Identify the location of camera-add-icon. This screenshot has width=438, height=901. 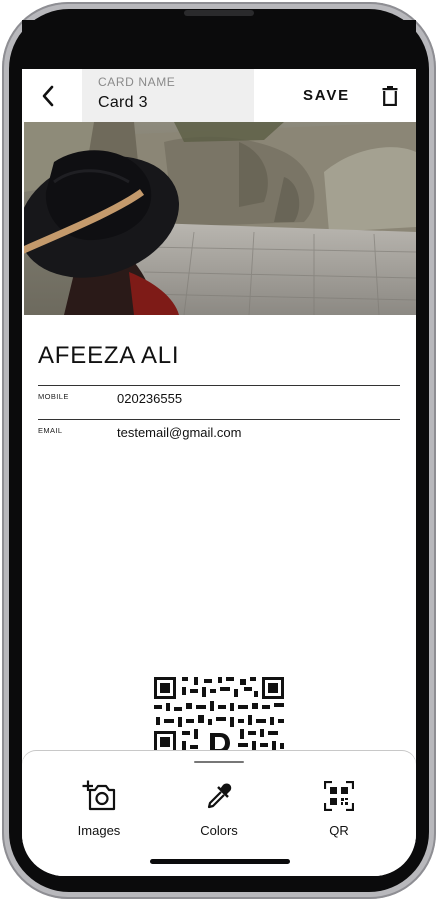
(99, 795).